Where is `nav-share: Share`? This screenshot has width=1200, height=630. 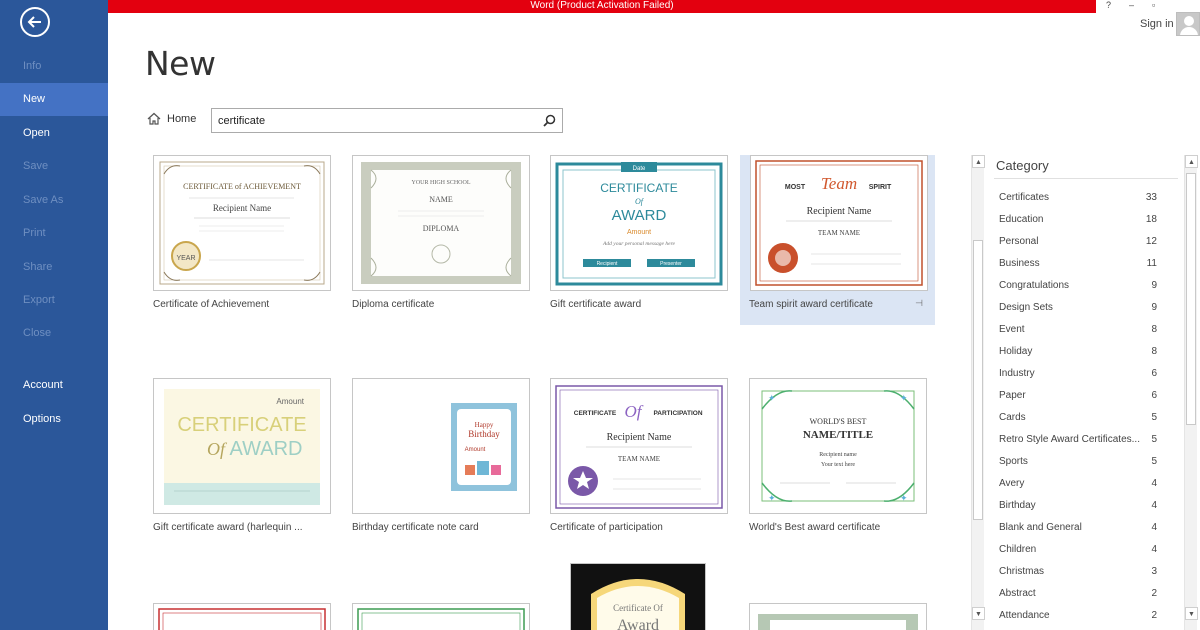 nav-share: Share is located at coordinates (54, 267).